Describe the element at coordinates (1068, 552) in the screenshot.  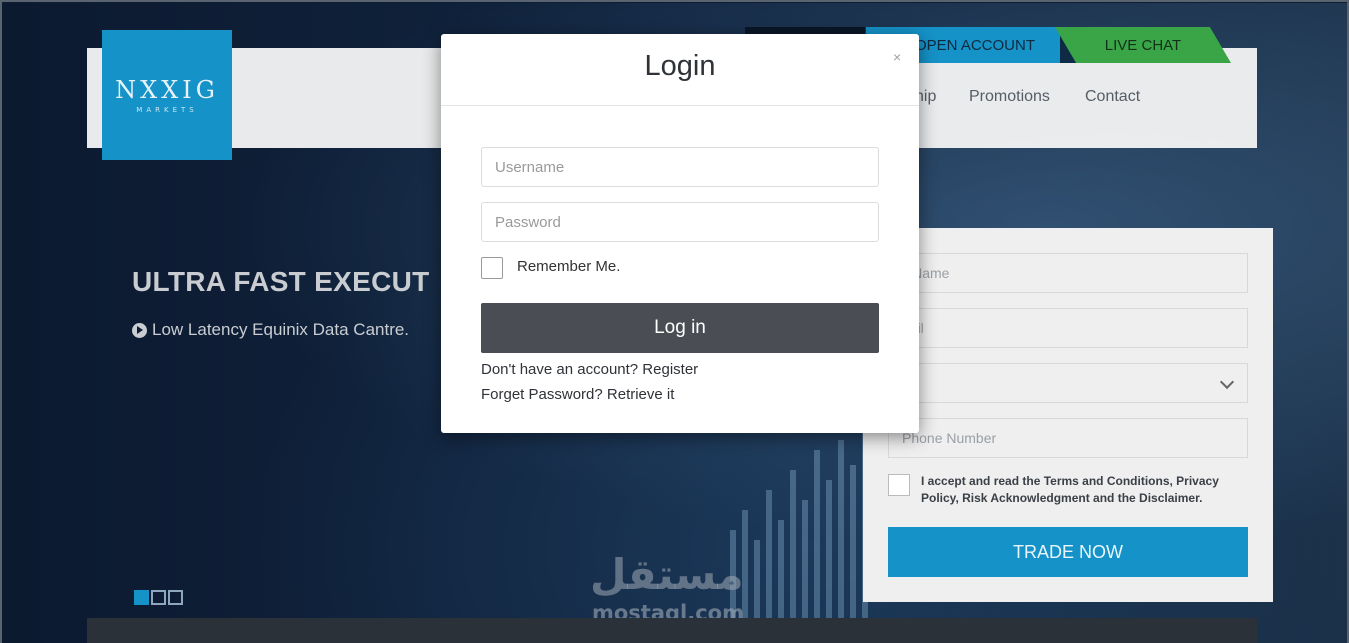
I see `trade-now-button: TRADE NOW` at that location.